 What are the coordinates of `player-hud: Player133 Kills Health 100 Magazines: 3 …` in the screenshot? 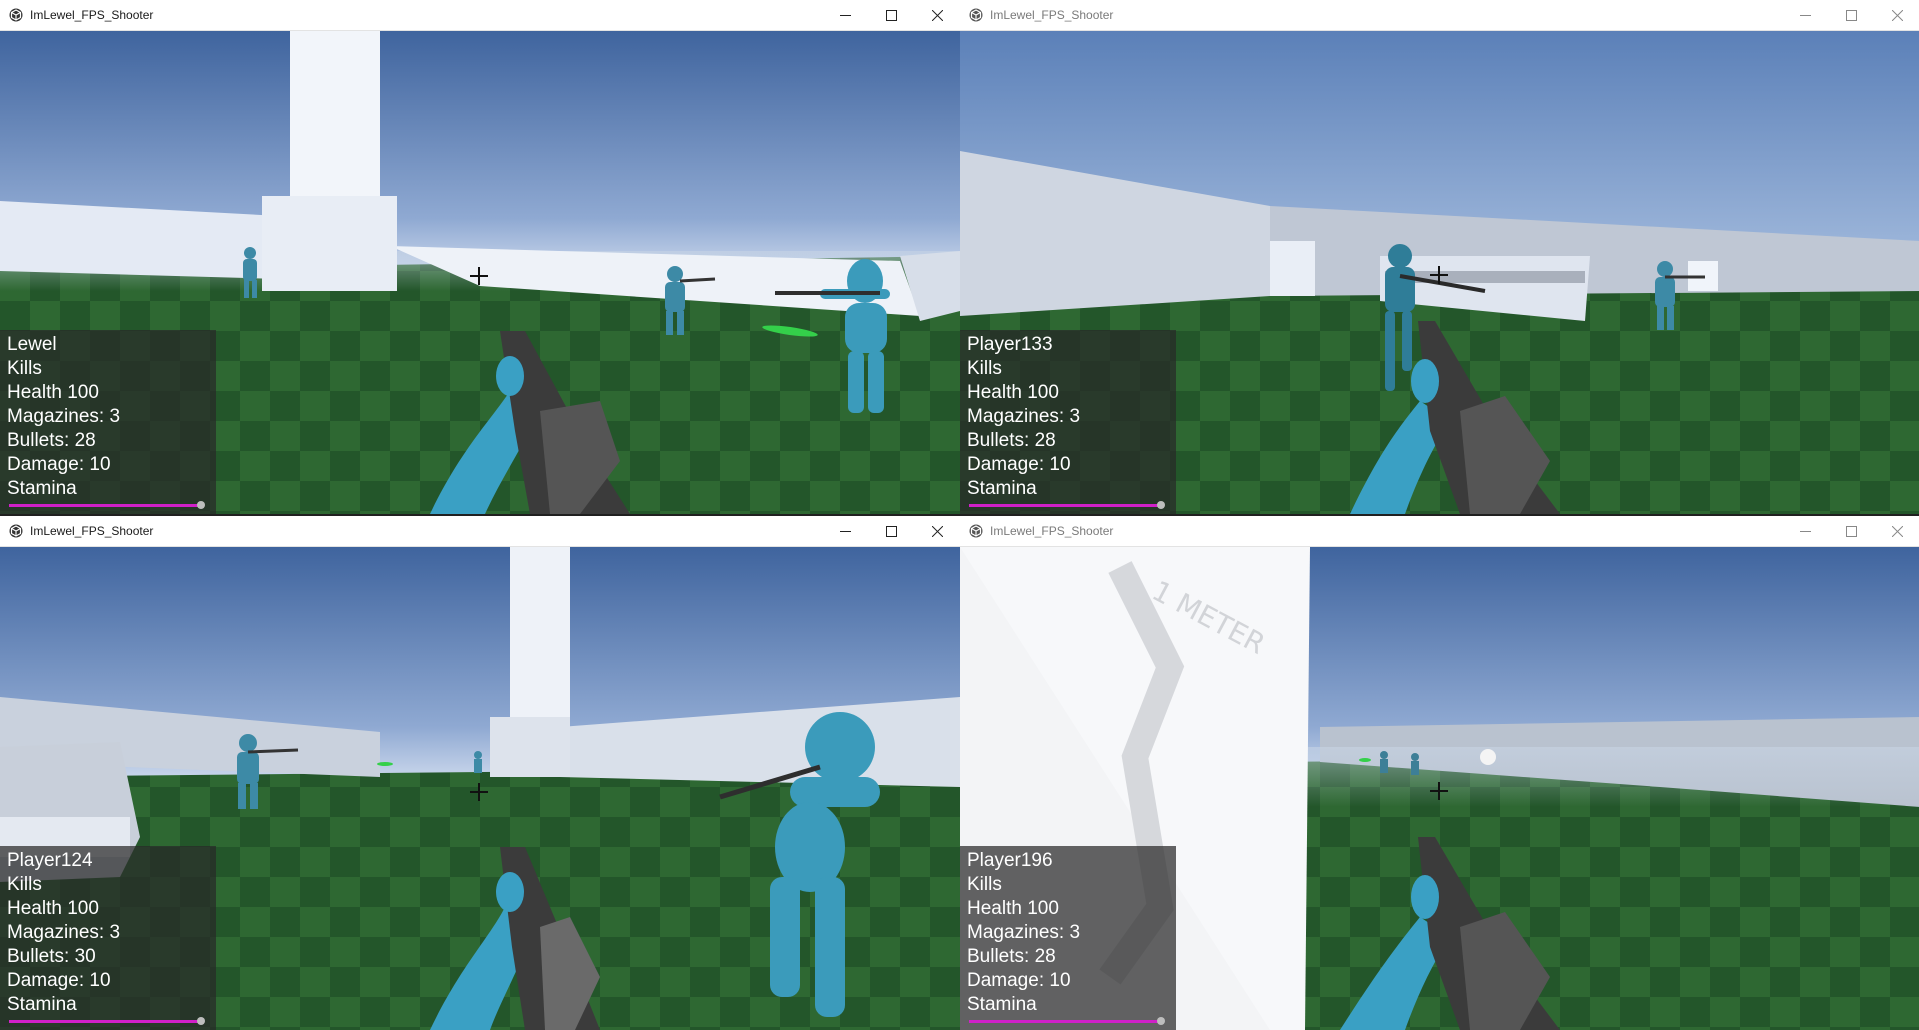 It's located at (1068, 422).